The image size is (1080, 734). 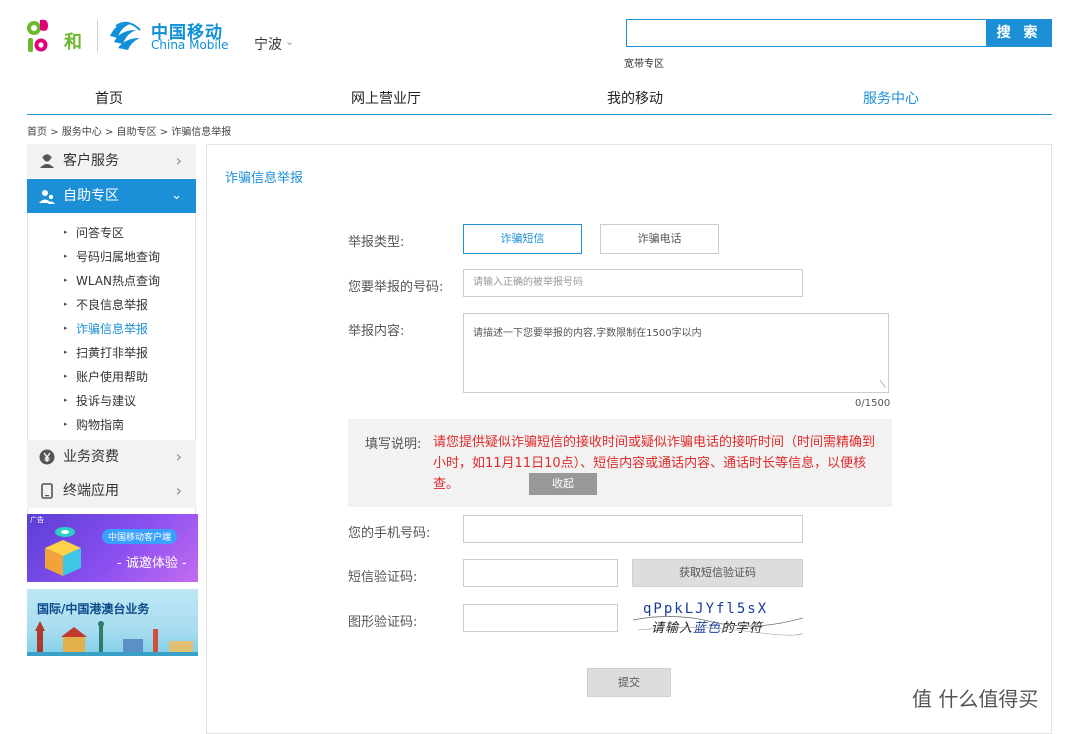 What do you see at coordinates (112, 376) in the screenshot?
I see `submenu-item-account-help: 账户使用帮助` at bounding box center [112, 376].